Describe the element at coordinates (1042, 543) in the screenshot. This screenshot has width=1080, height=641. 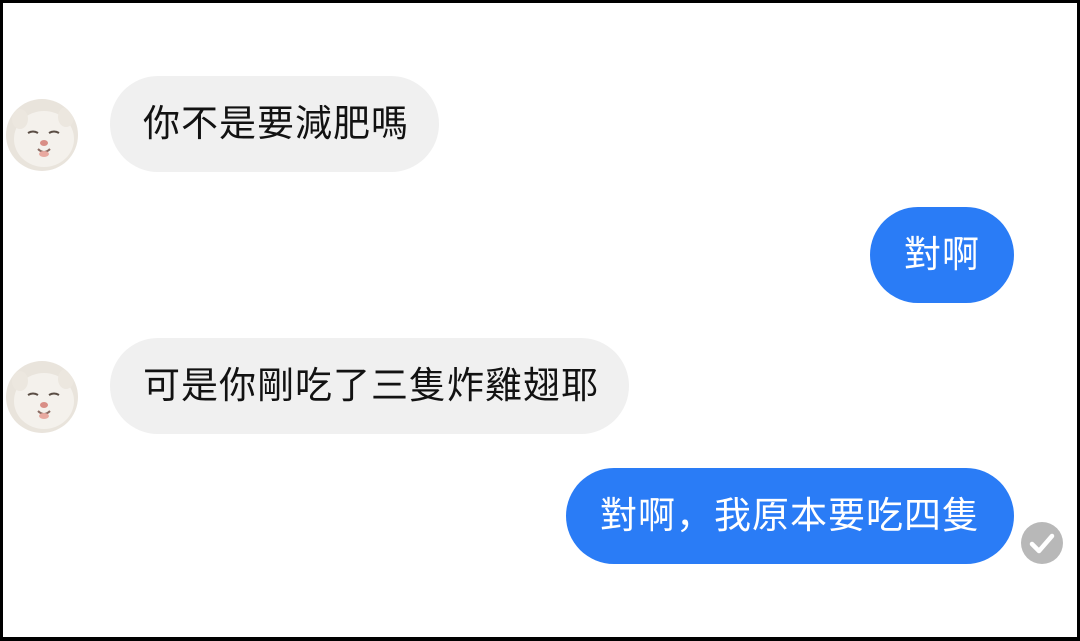
I see `check-circle-icon` at that location.